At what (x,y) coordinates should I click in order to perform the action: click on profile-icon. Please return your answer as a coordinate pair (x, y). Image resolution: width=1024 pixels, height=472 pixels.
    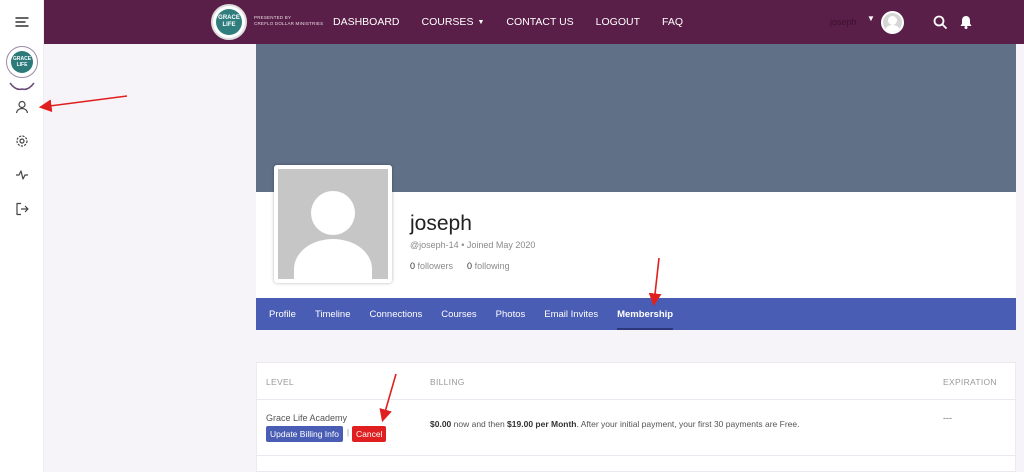
    Looking at the image, I should click on (22, 107).